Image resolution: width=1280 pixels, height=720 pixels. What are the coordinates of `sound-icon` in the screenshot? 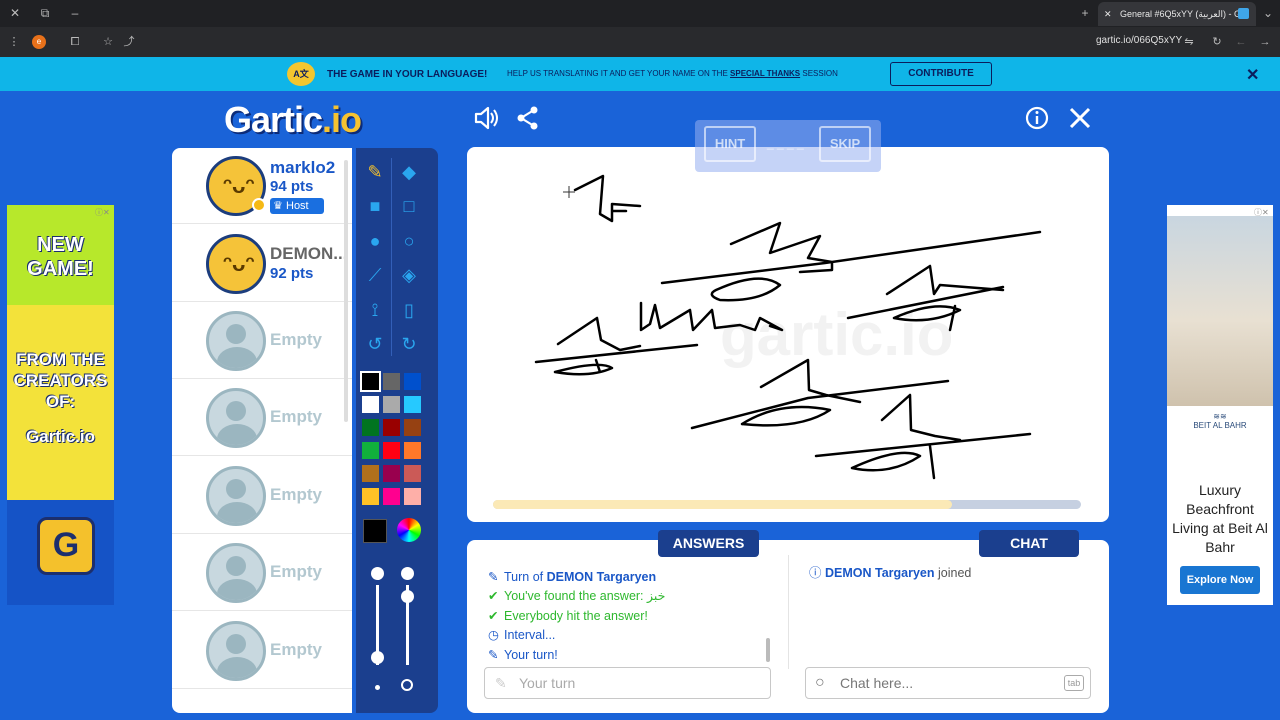 It's located at (486, 118).